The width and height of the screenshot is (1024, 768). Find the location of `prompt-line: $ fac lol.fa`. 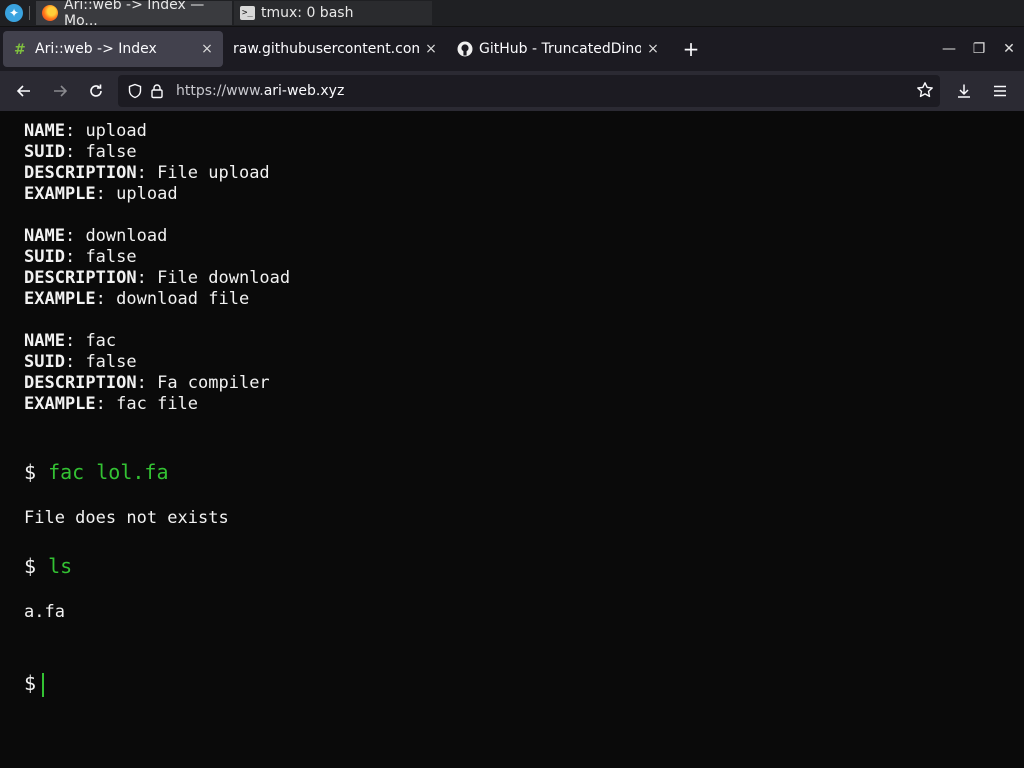

prompt-line: $ fac lol.fa is located at coordinates (96, 472).